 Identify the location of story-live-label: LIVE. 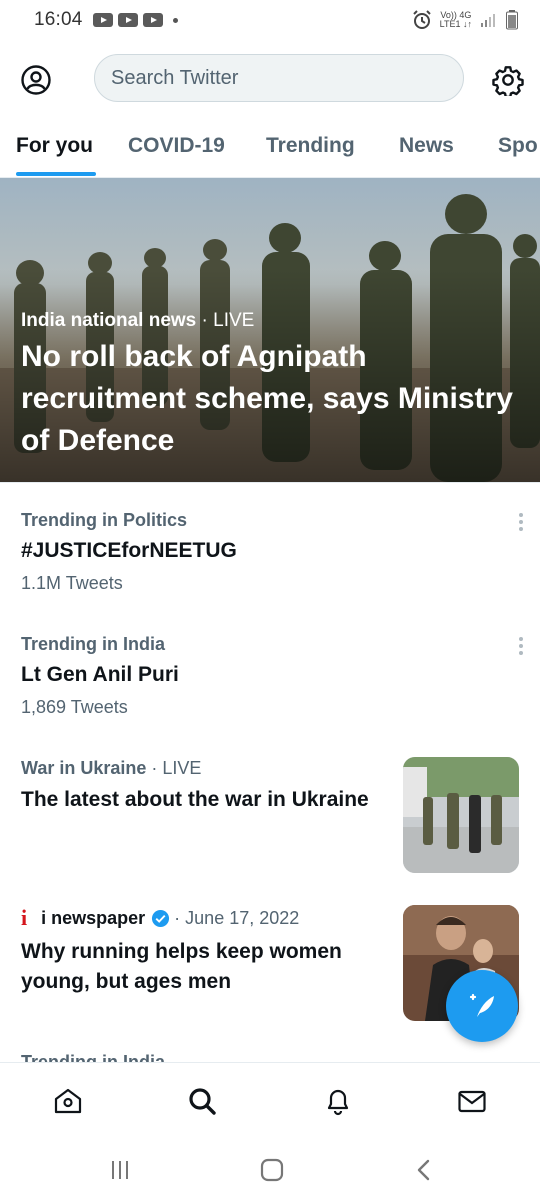
(182, 768).